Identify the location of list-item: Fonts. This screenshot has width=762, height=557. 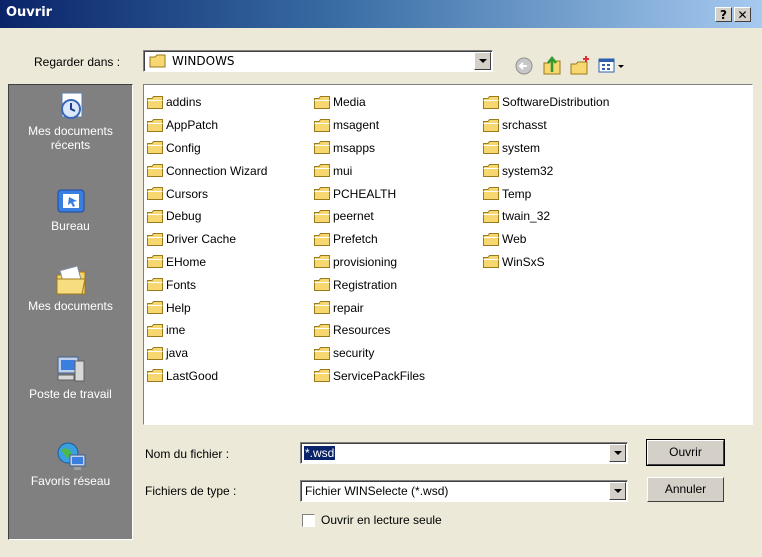
(207, 284).